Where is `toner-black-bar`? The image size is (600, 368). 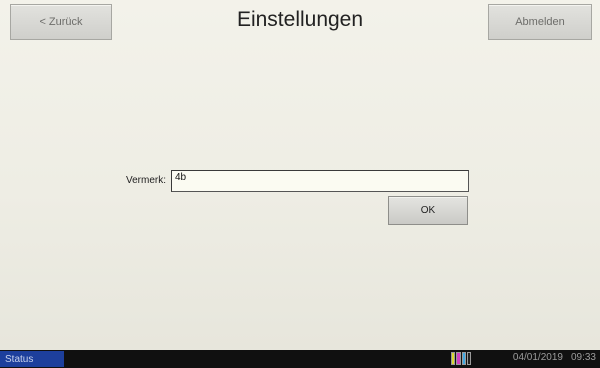
toner-black-bar is located at coordinates (468, 358).